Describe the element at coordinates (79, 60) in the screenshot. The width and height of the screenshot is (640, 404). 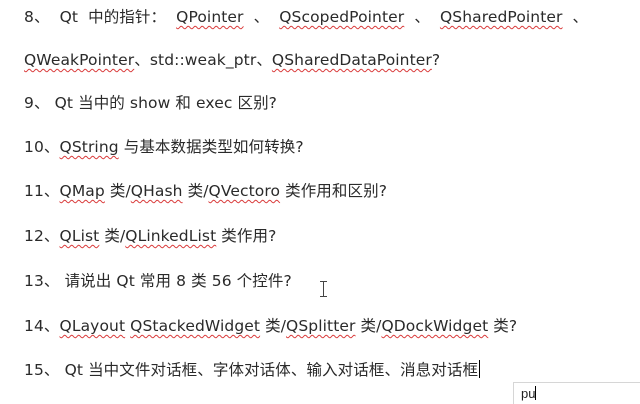
I see `class-name-qweakpointer: QWeakPointer` at that location.